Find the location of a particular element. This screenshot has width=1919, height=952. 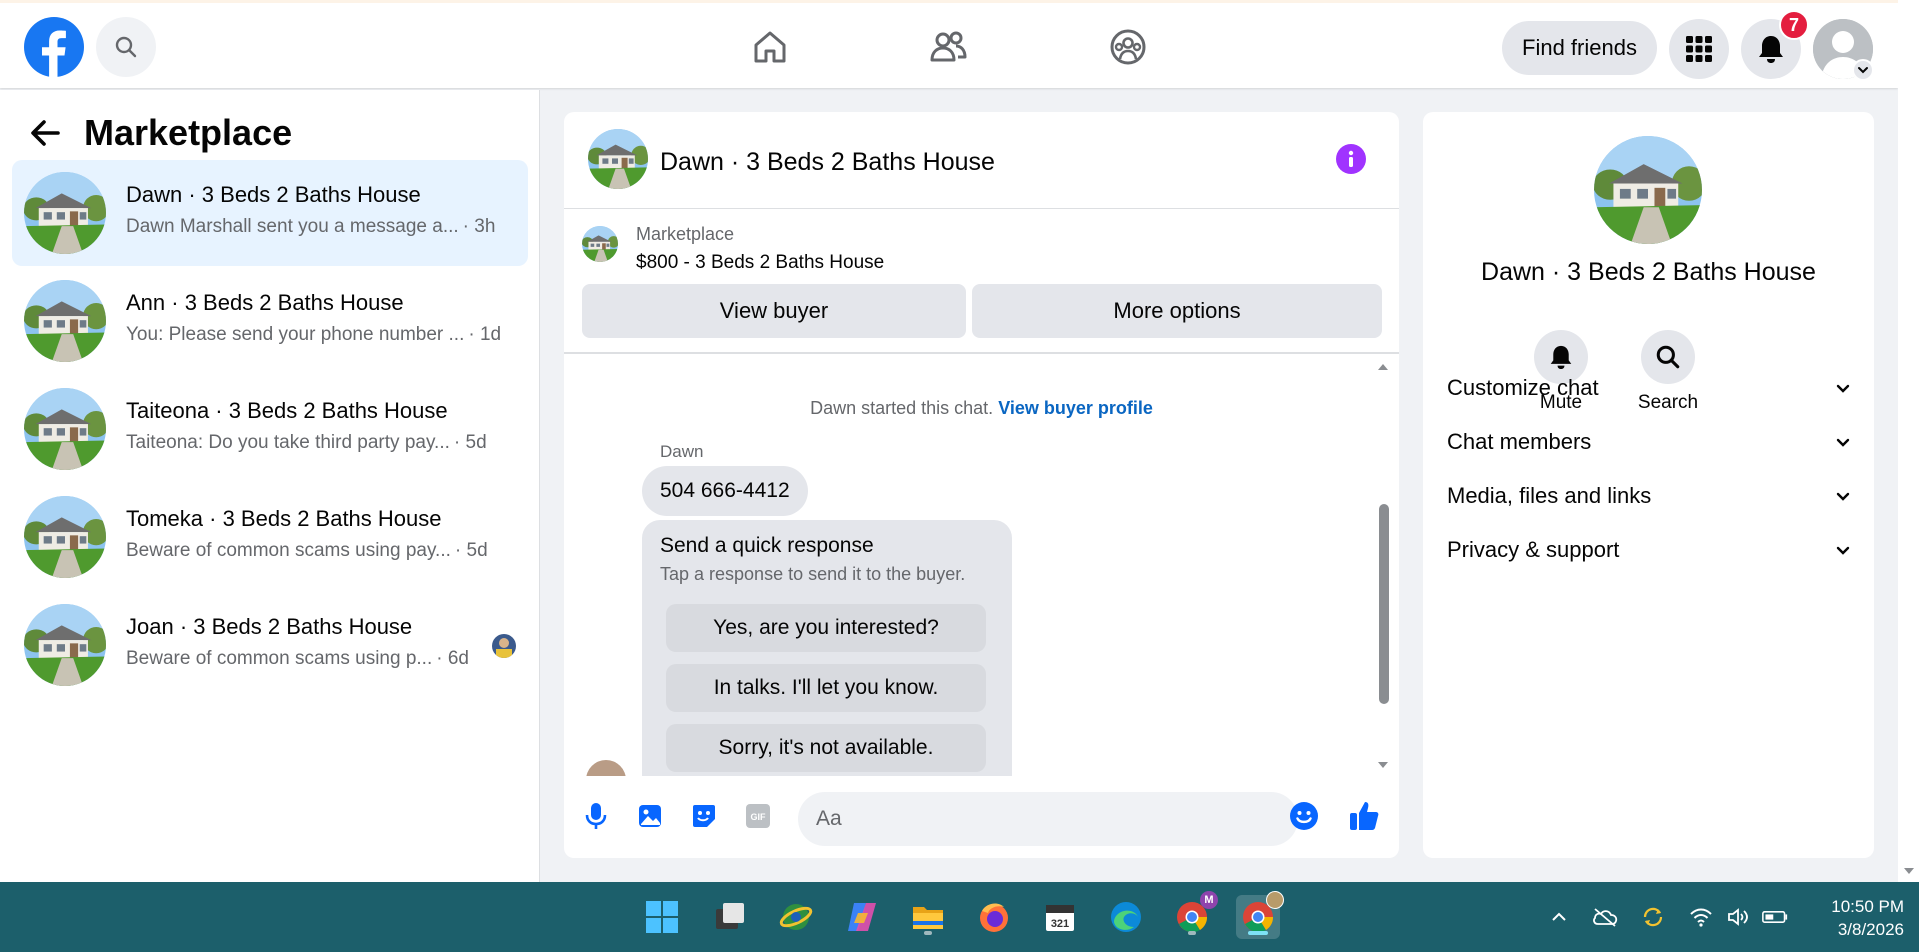

conversation-title: Ann · 3 Beds 2 Baths House is located at coordinates (265, 302).